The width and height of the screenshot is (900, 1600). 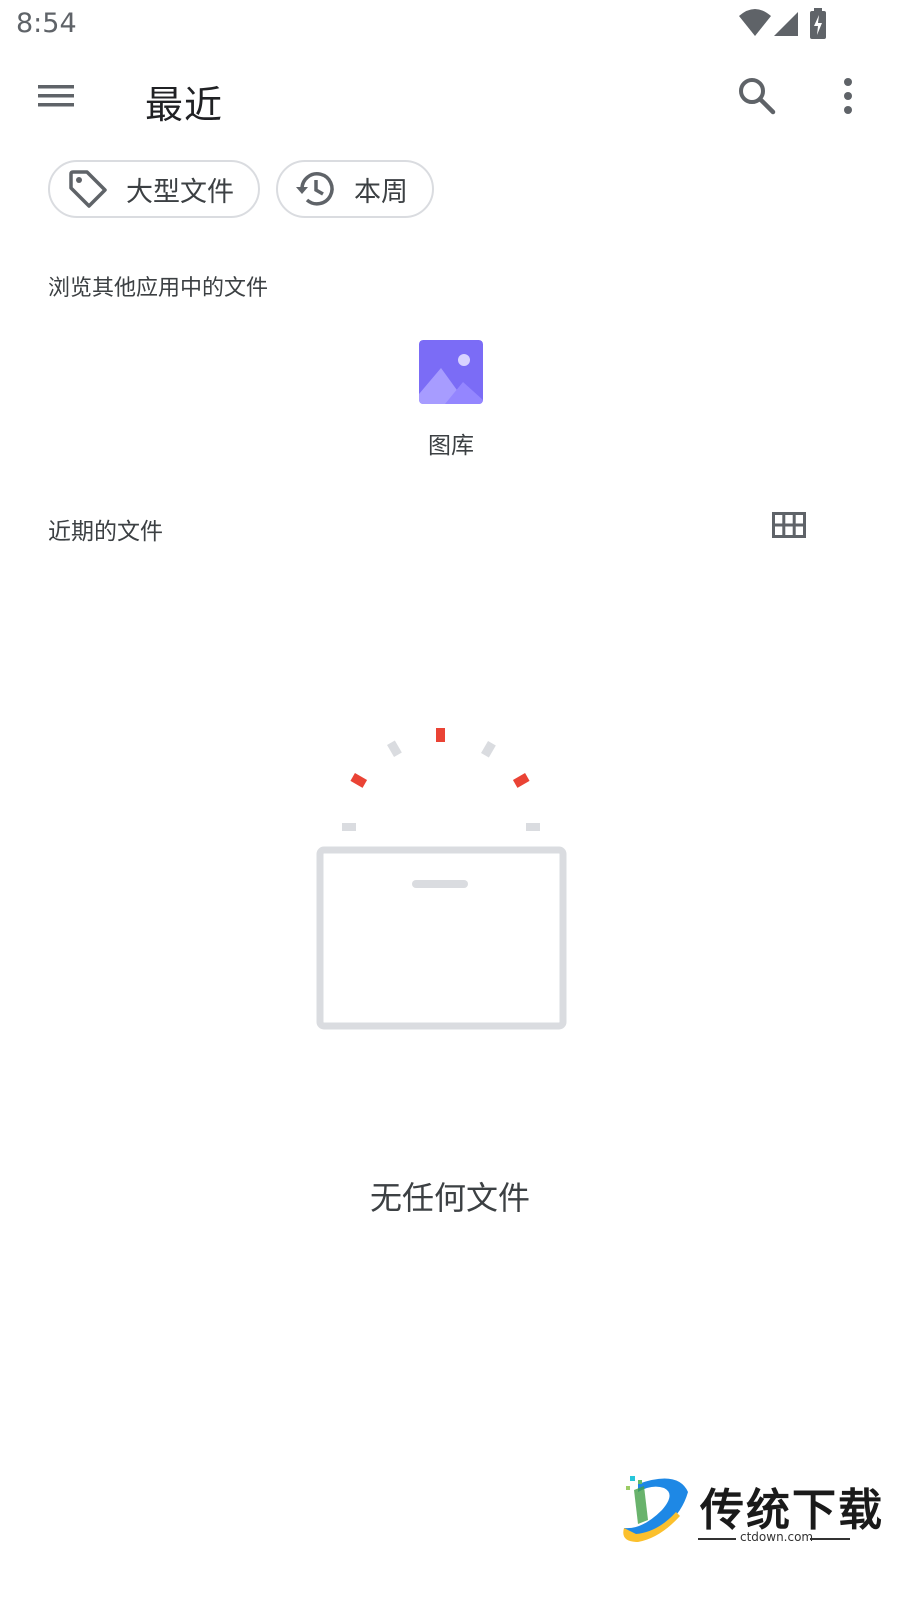 I want to click on chip-label: 大型文件, so click(x=180, y=192).